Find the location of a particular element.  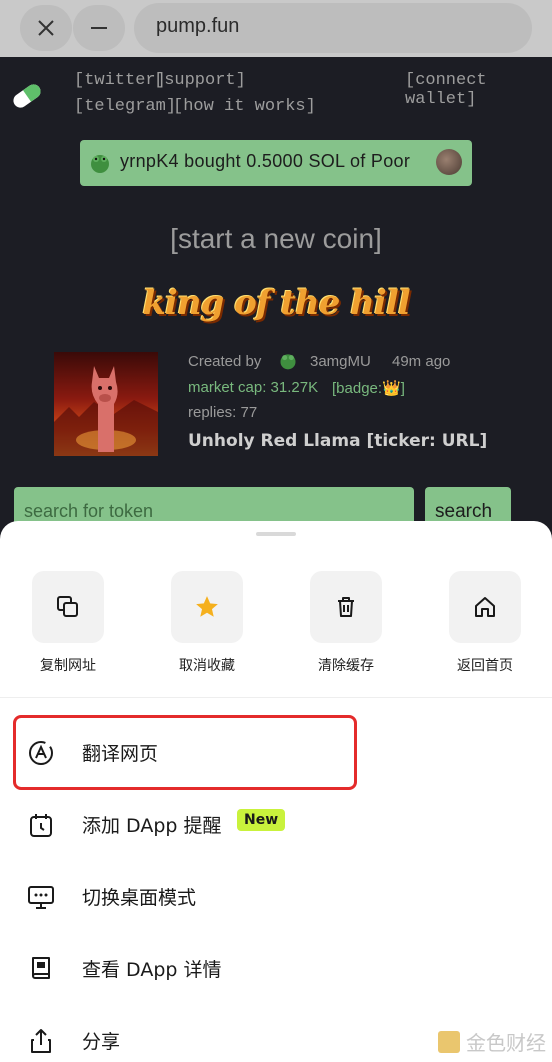

go-home-label: 返回首页 is located at coordinates (485, 666).